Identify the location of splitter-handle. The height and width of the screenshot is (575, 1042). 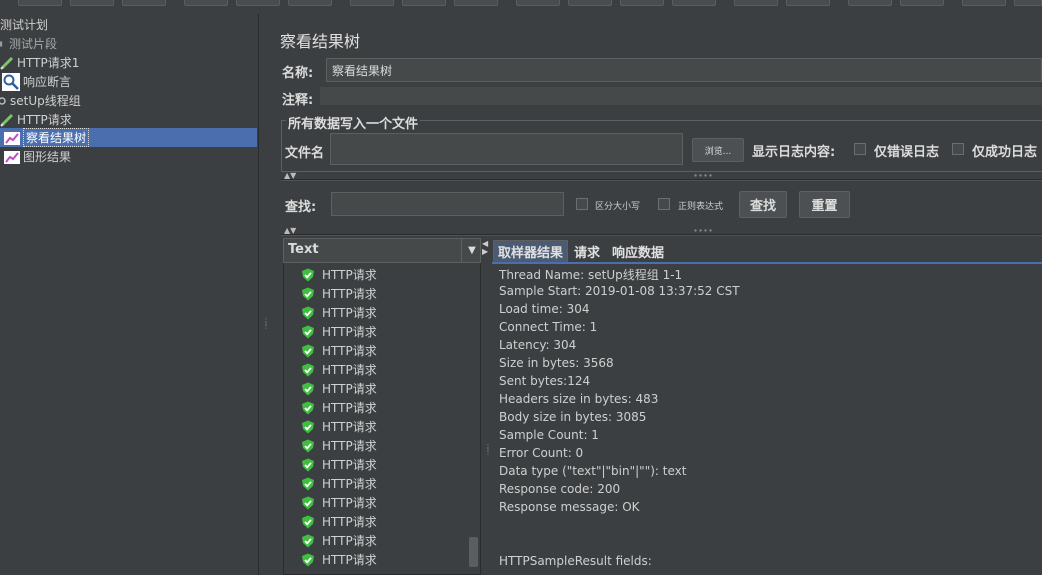
(486, 406).